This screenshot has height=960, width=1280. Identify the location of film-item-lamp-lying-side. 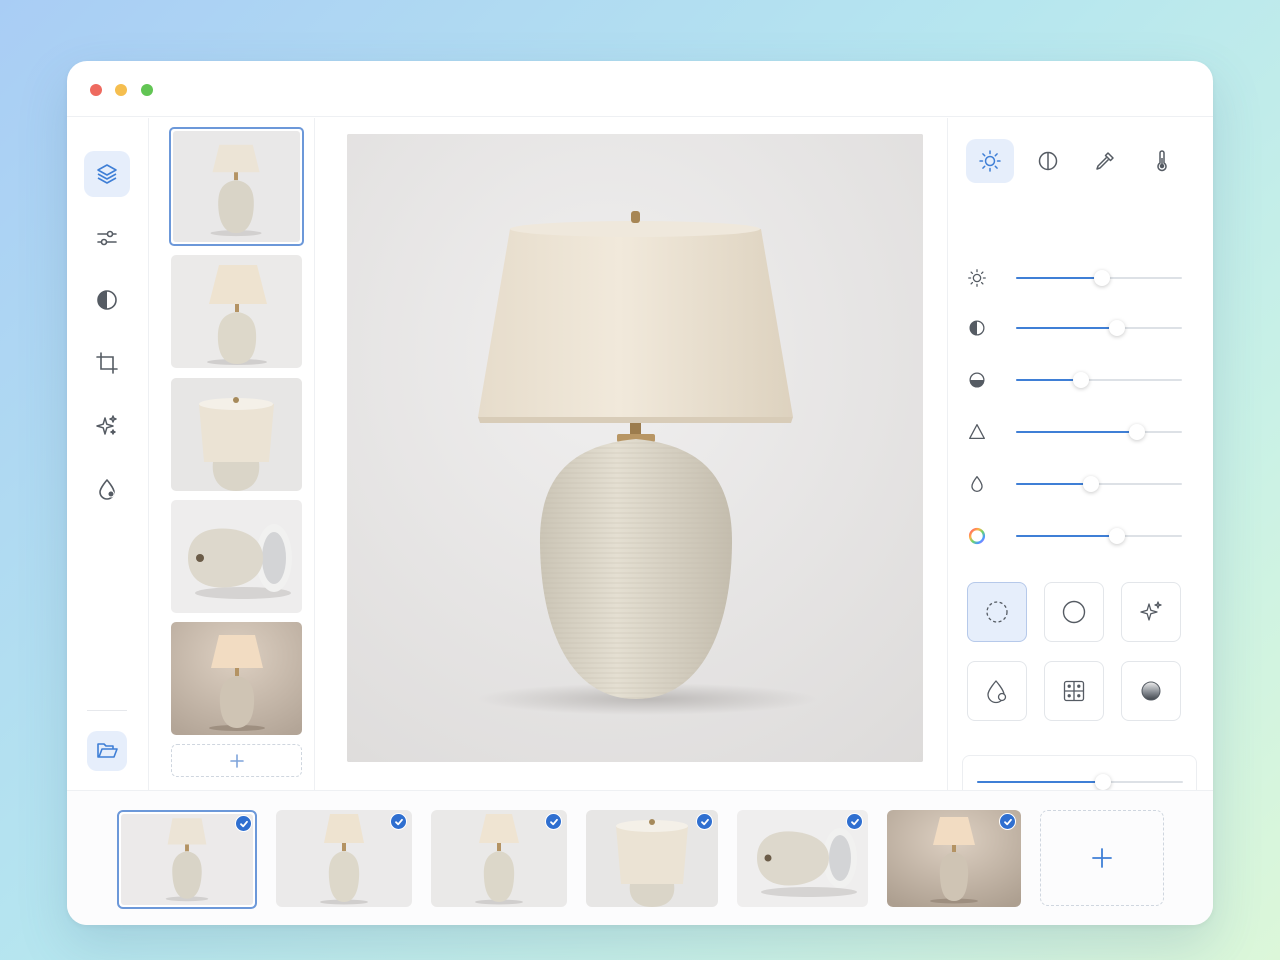
(802, 858).